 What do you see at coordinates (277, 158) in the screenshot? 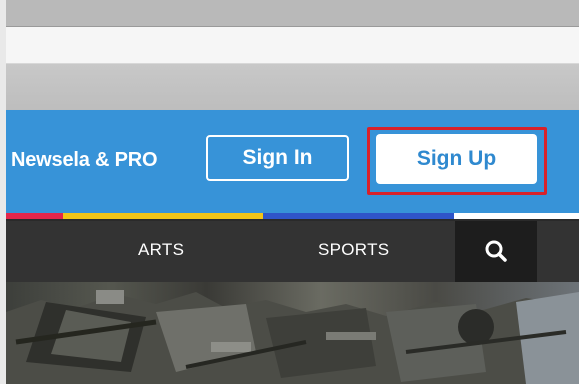
I see `sign-in-button: Sign In` at bounding box center [277, 158].